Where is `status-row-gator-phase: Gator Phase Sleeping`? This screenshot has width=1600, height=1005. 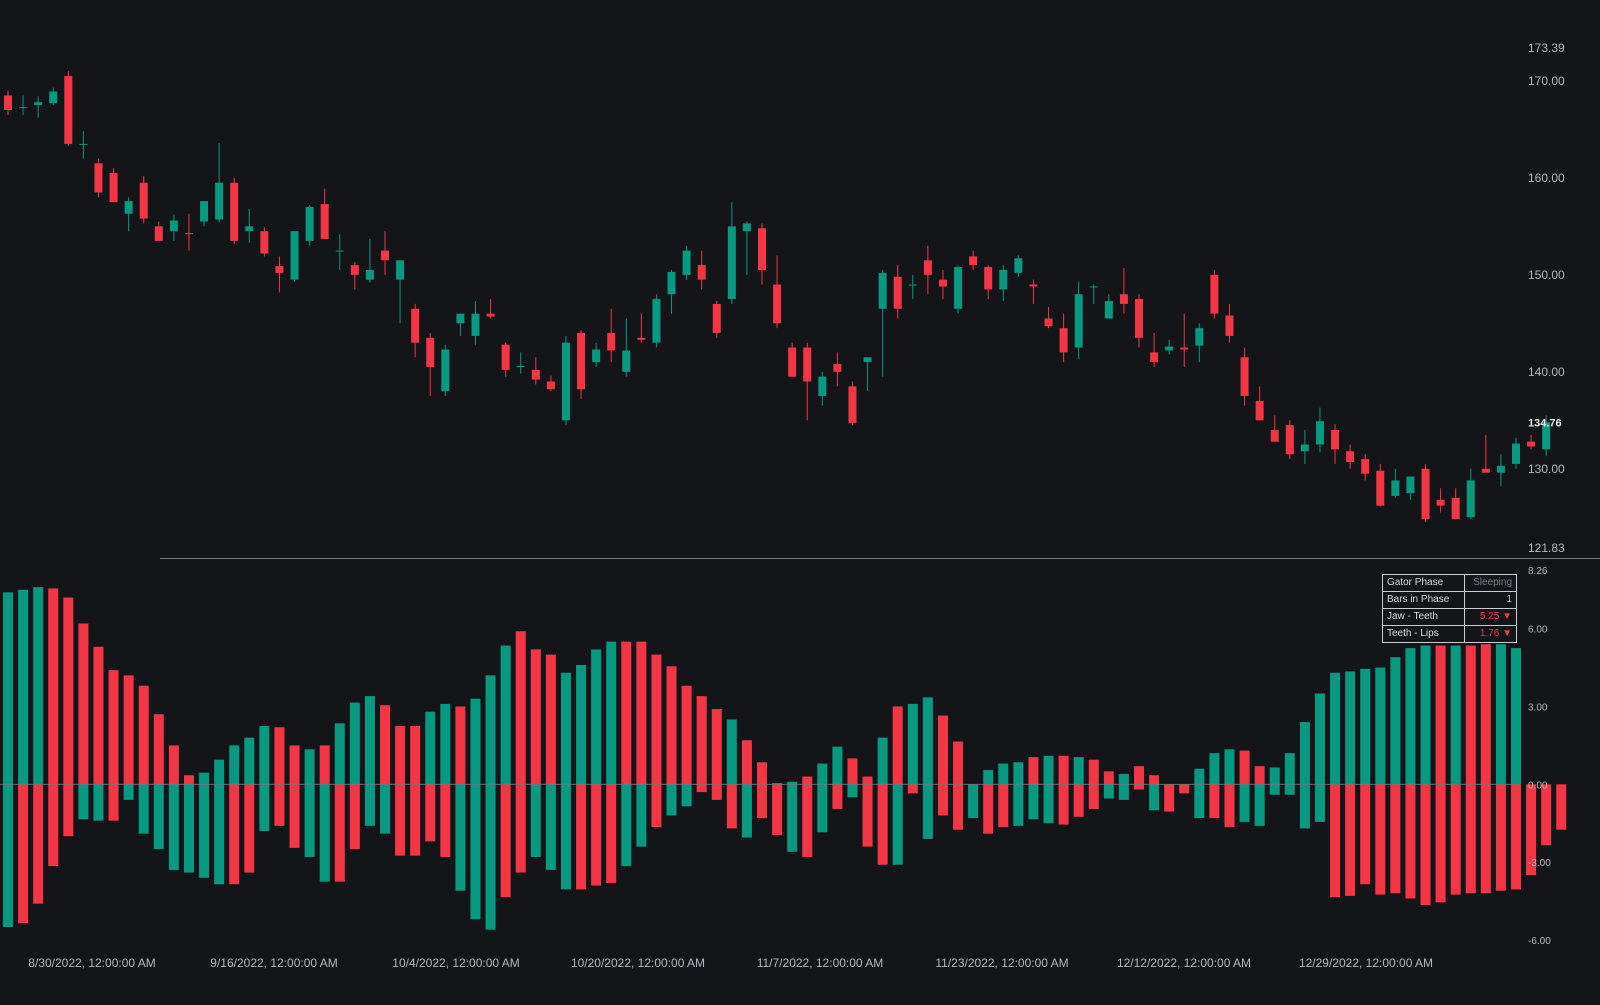
status-row-gator-phase: Gator Phase Sleeping is located at coordinates (1449, 583).